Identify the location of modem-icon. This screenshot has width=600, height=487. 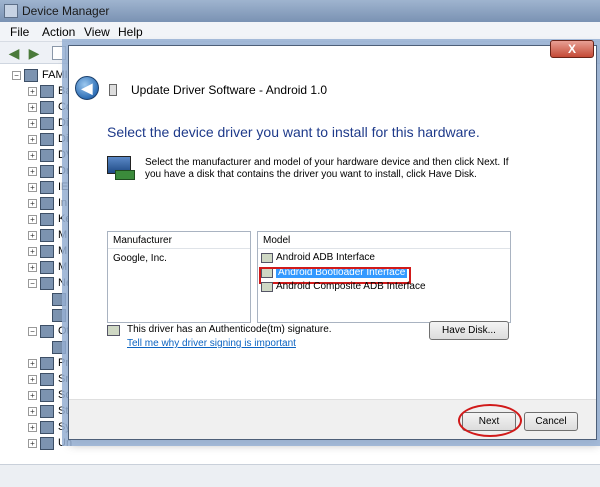
(47, 251).